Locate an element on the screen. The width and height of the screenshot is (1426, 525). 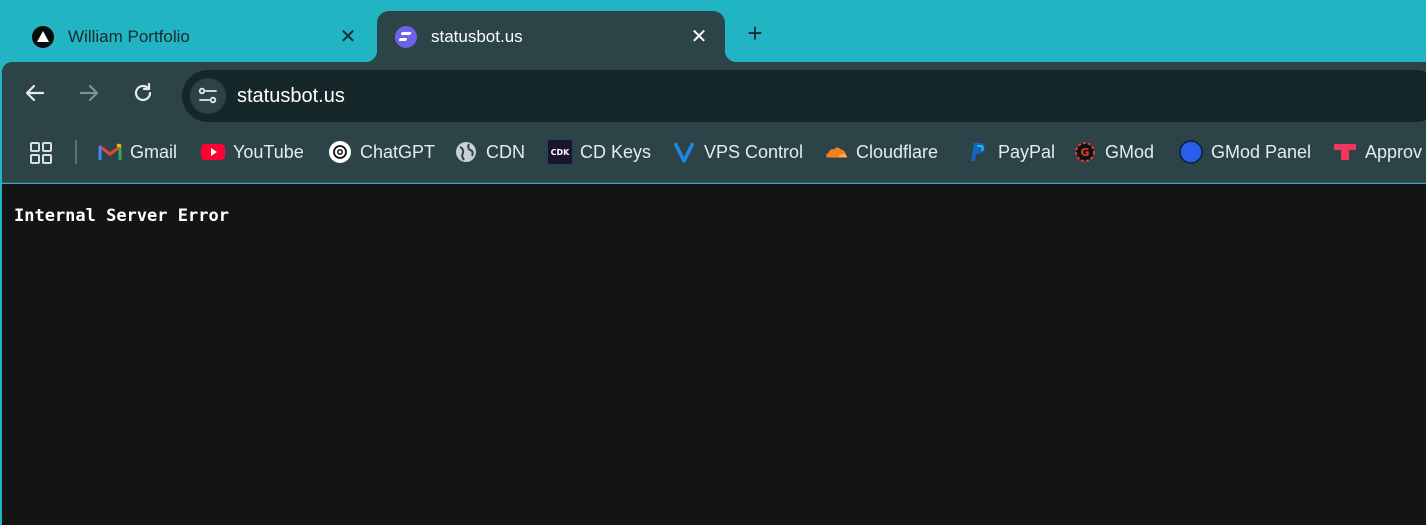
chatgpt-icon is located at coordinates (340, 152).